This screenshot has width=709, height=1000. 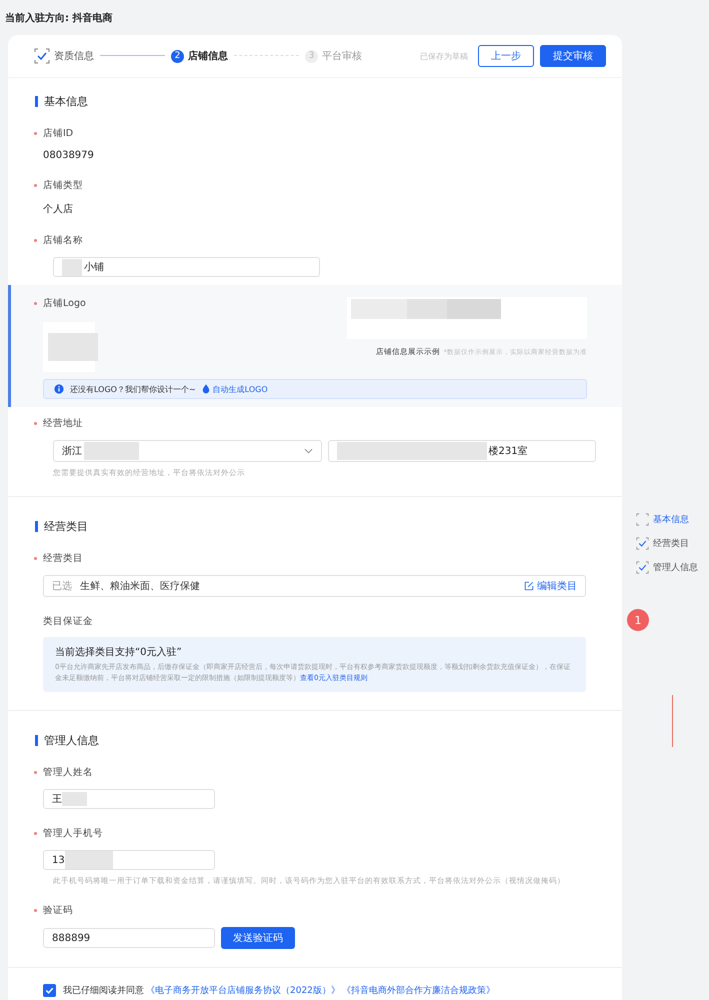 I want to click on field-label: 经营地址, so click(x=58, y=423).